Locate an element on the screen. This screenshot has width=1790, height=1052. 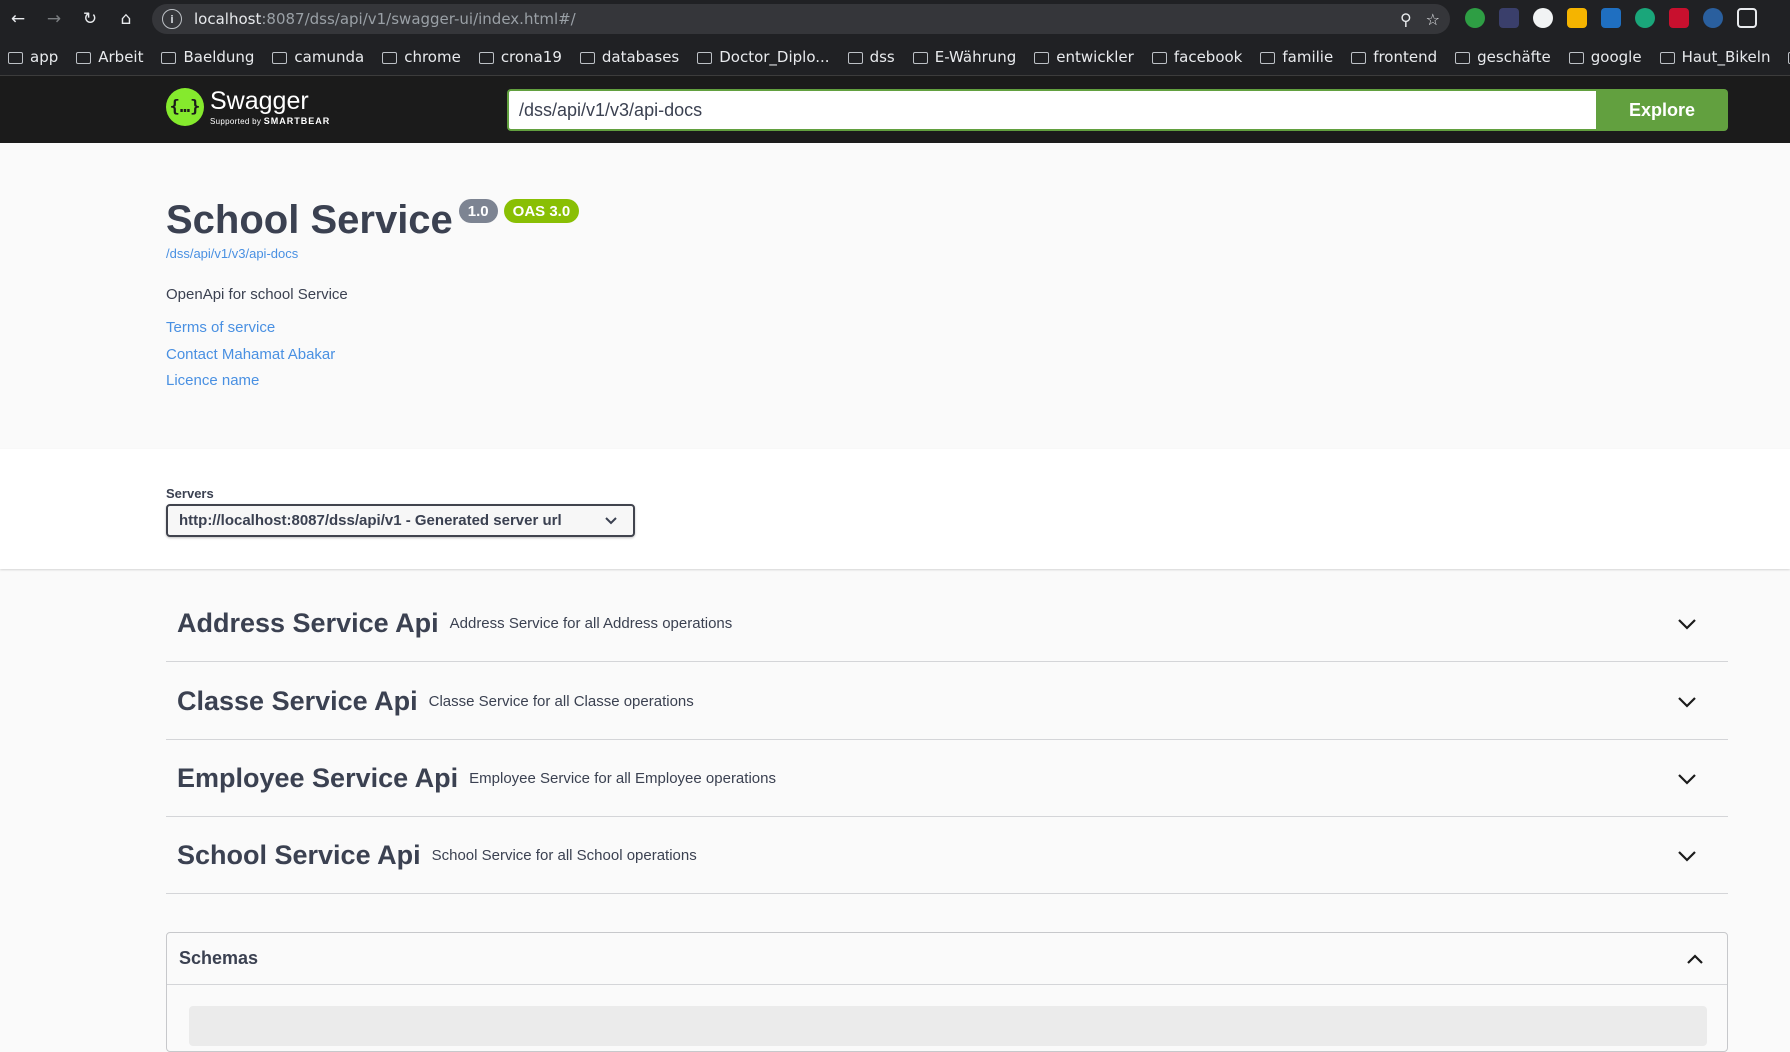
bookmark-label: crona19 is located at coordinates (531, 56).